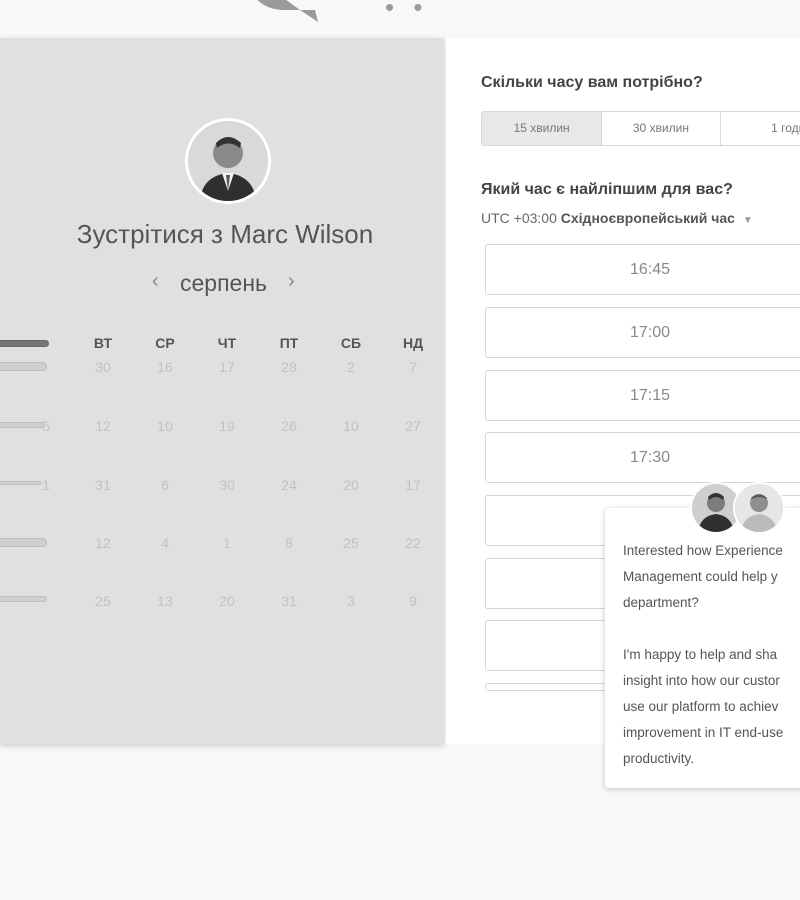  I want to click on duration-question: Скільки часу вам потрібно?, so click(592, 82).